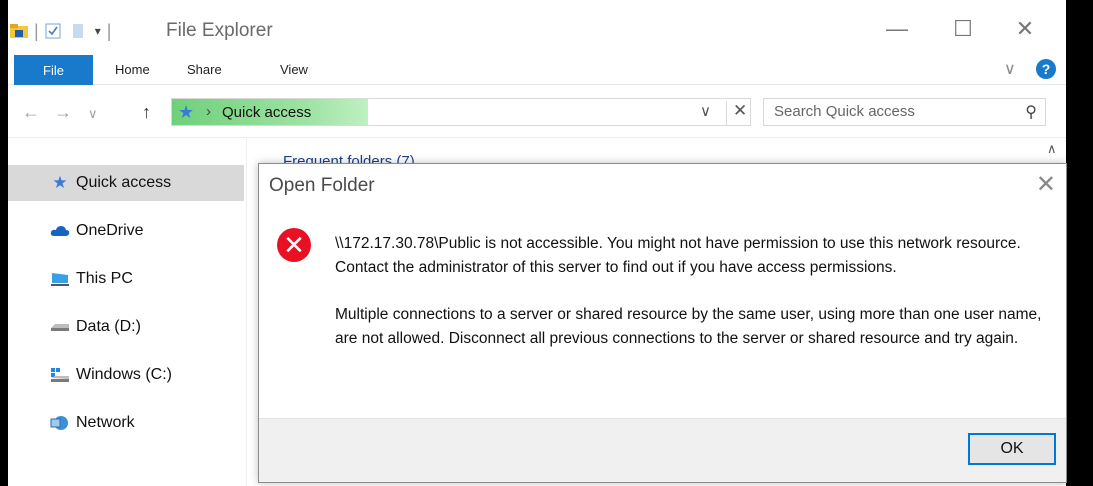 The width and height of the screenshot is (1093, 486). What do you see at coordinates (31, 112) in the screenshot?
I see `back-button: ←` at bounding box center [31, 112].